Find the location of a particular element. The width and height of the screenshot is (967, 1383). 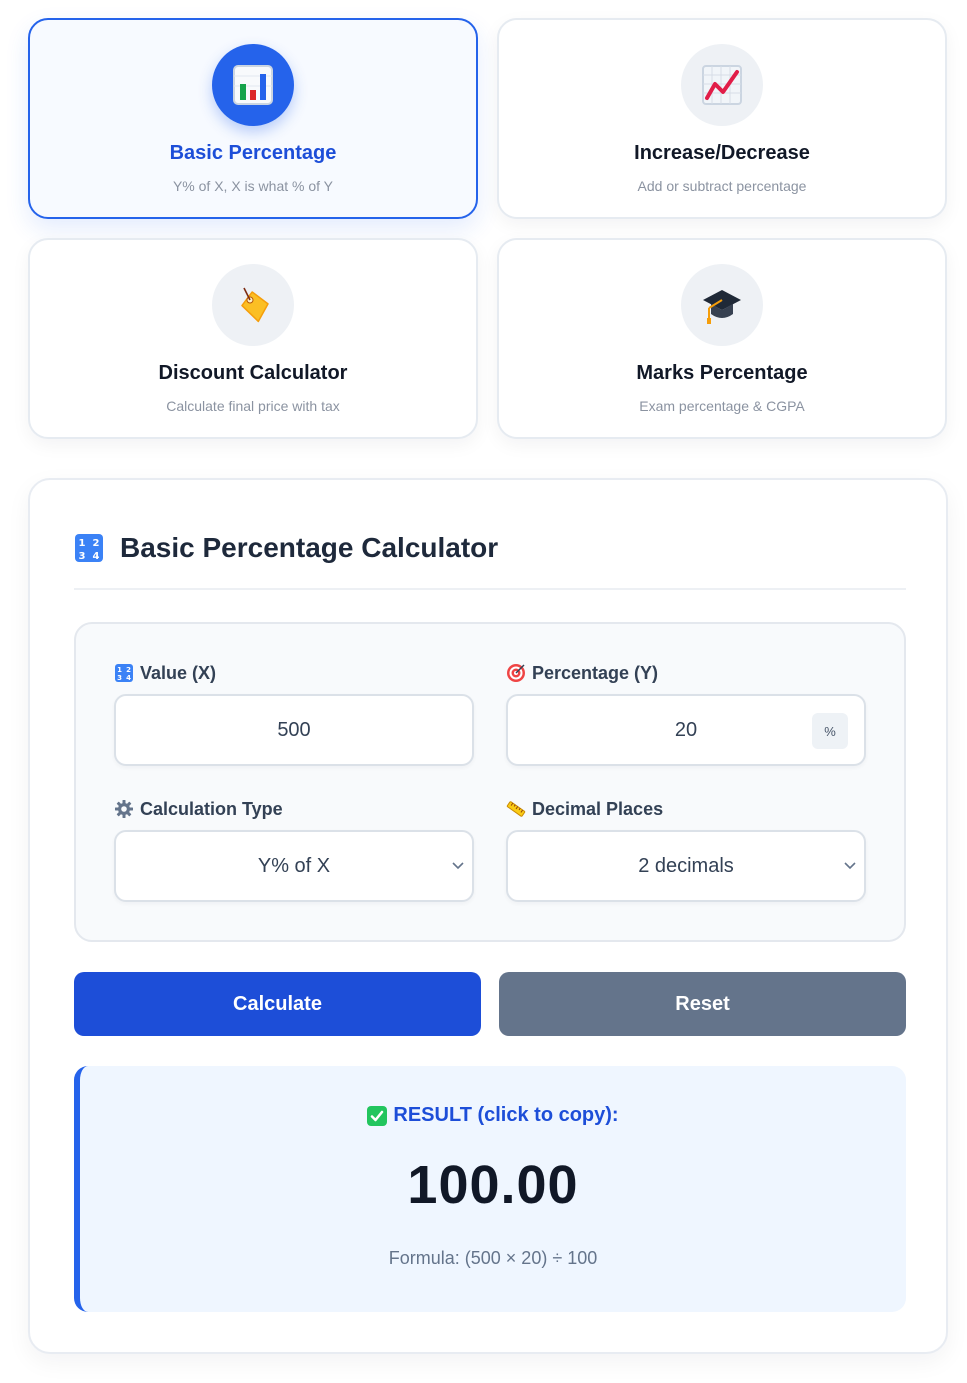

decimal-places-field: Decimal Places 2 decimals is located at coordinates (686, 850).